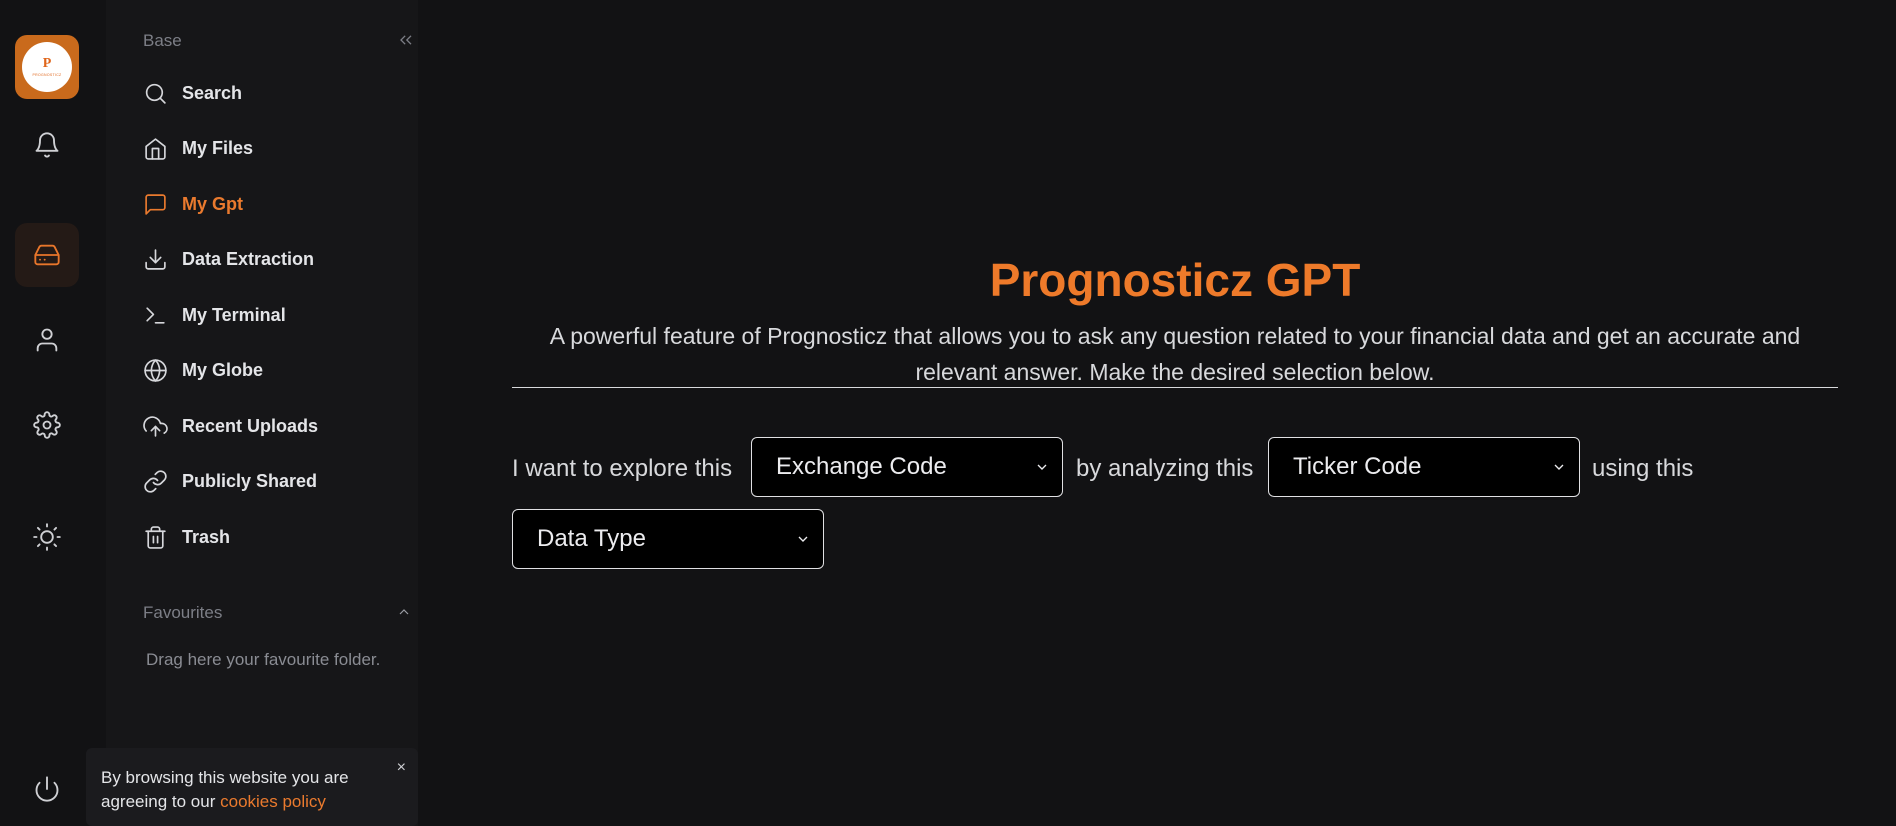  What do you see at coordinates (263, 659) in the screenshot?
I see `favourites-drop-hint: Drag here your favourite folder.` at bounding box center [263, 659].